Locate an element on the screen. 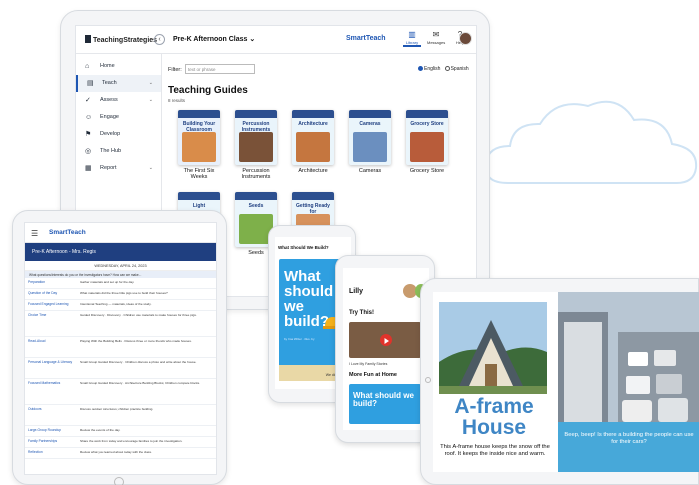 This screenshot has width=699, height=485. guide-cover: Percussion Instruments is located at coordinates (256, 137).